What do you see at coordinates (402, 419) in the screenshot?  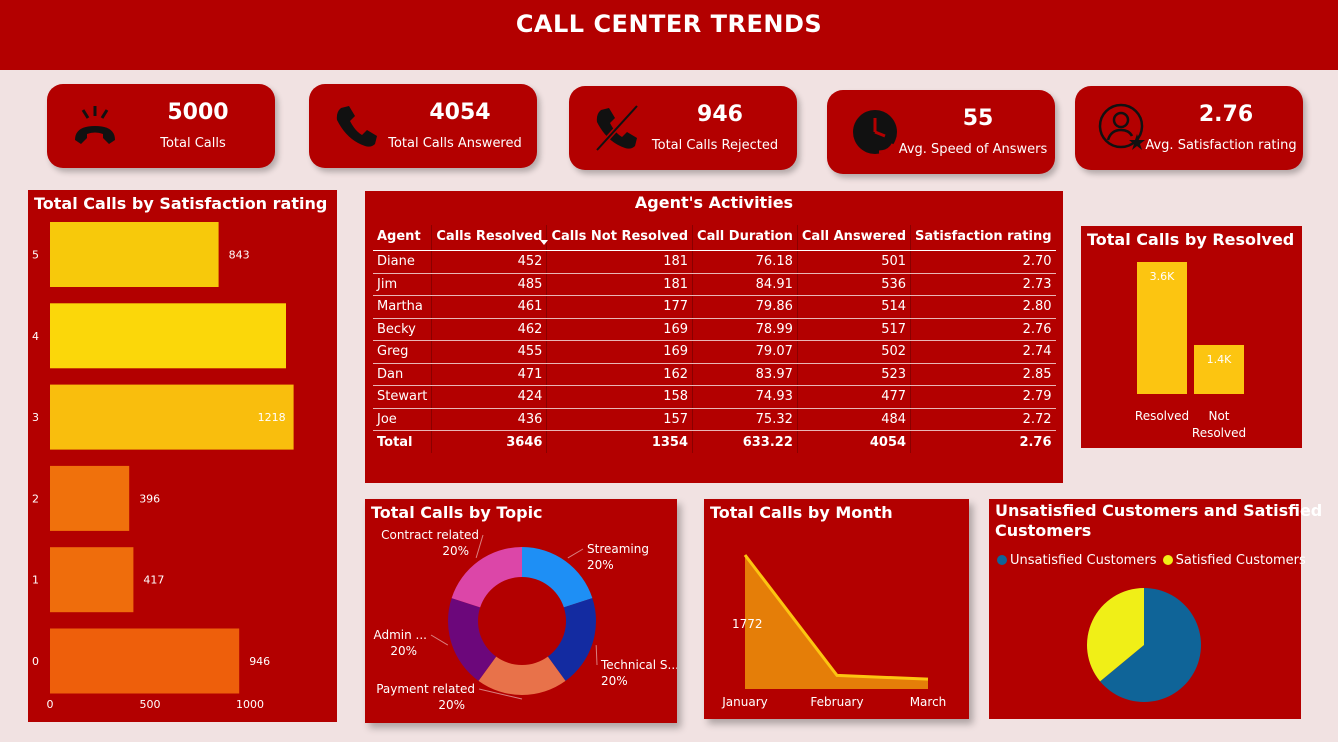 I see `table-cell: Joe` at bounding box center [402, 419].